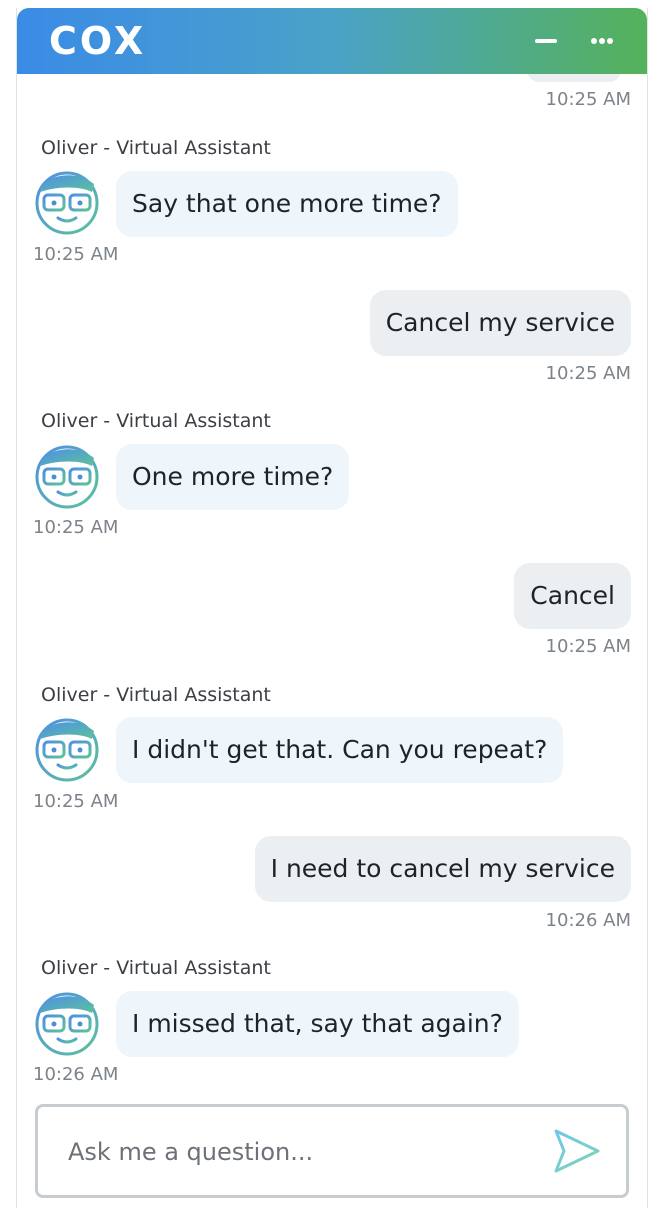  Describe the element at coordinates (317, 1024) in the screenshot. I see `bot-message-bubble: I missed that, say that again?` at that location.